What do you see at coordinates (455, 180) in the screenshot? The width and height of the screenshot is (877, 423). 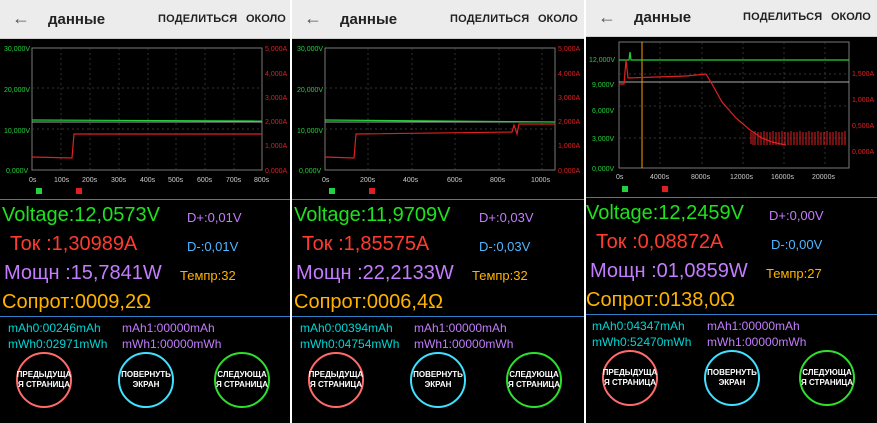 I see `x-tick: 600s` at bounding box center [455, 180].